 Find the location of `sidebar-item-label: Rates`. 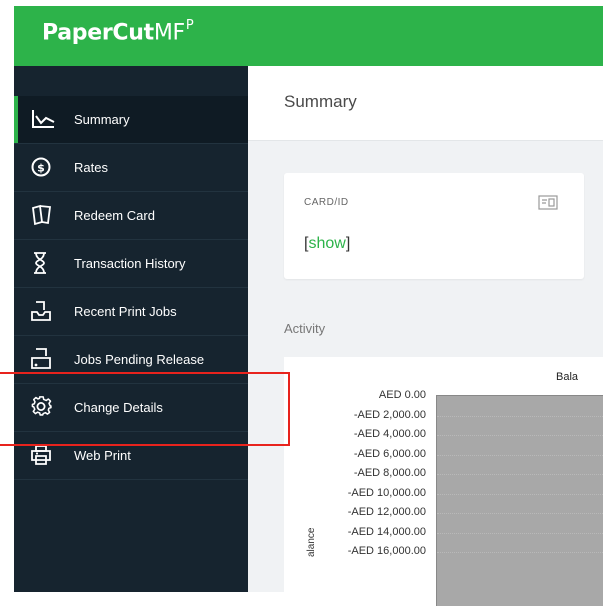

sidebar-item-label: Rates is located at coordinates (91, 167).